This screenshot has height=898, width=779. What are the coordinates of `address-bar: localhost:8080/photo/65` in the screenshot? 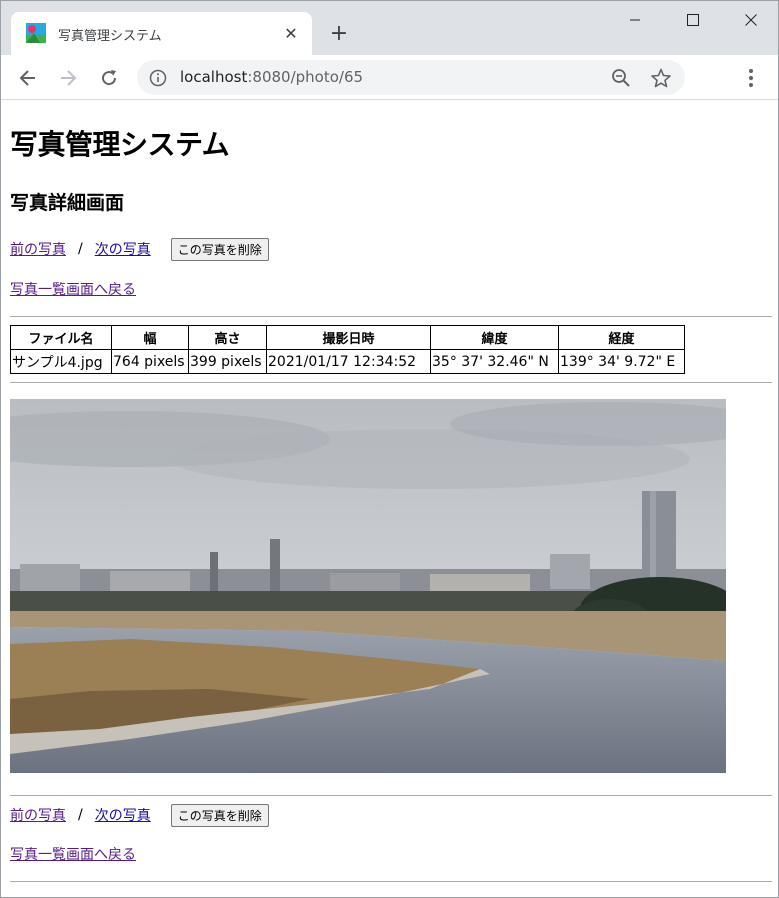 It's located at (411, 77).